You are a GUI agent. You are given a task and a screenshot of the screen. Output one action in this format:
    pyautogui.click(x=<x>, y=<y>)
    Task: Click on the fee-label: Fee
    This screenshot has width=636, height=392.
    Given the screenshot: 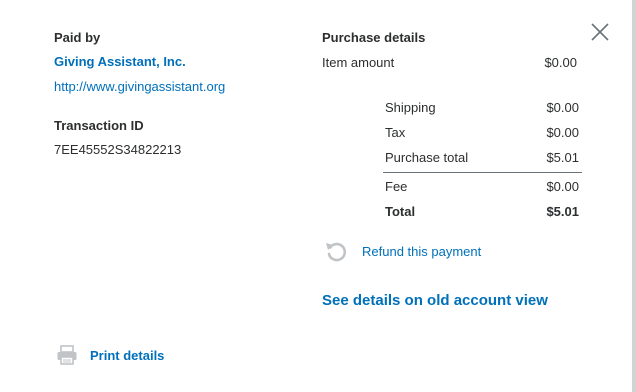 What is the action you would take?
    pyautogui.click(x=396, y=186)
    